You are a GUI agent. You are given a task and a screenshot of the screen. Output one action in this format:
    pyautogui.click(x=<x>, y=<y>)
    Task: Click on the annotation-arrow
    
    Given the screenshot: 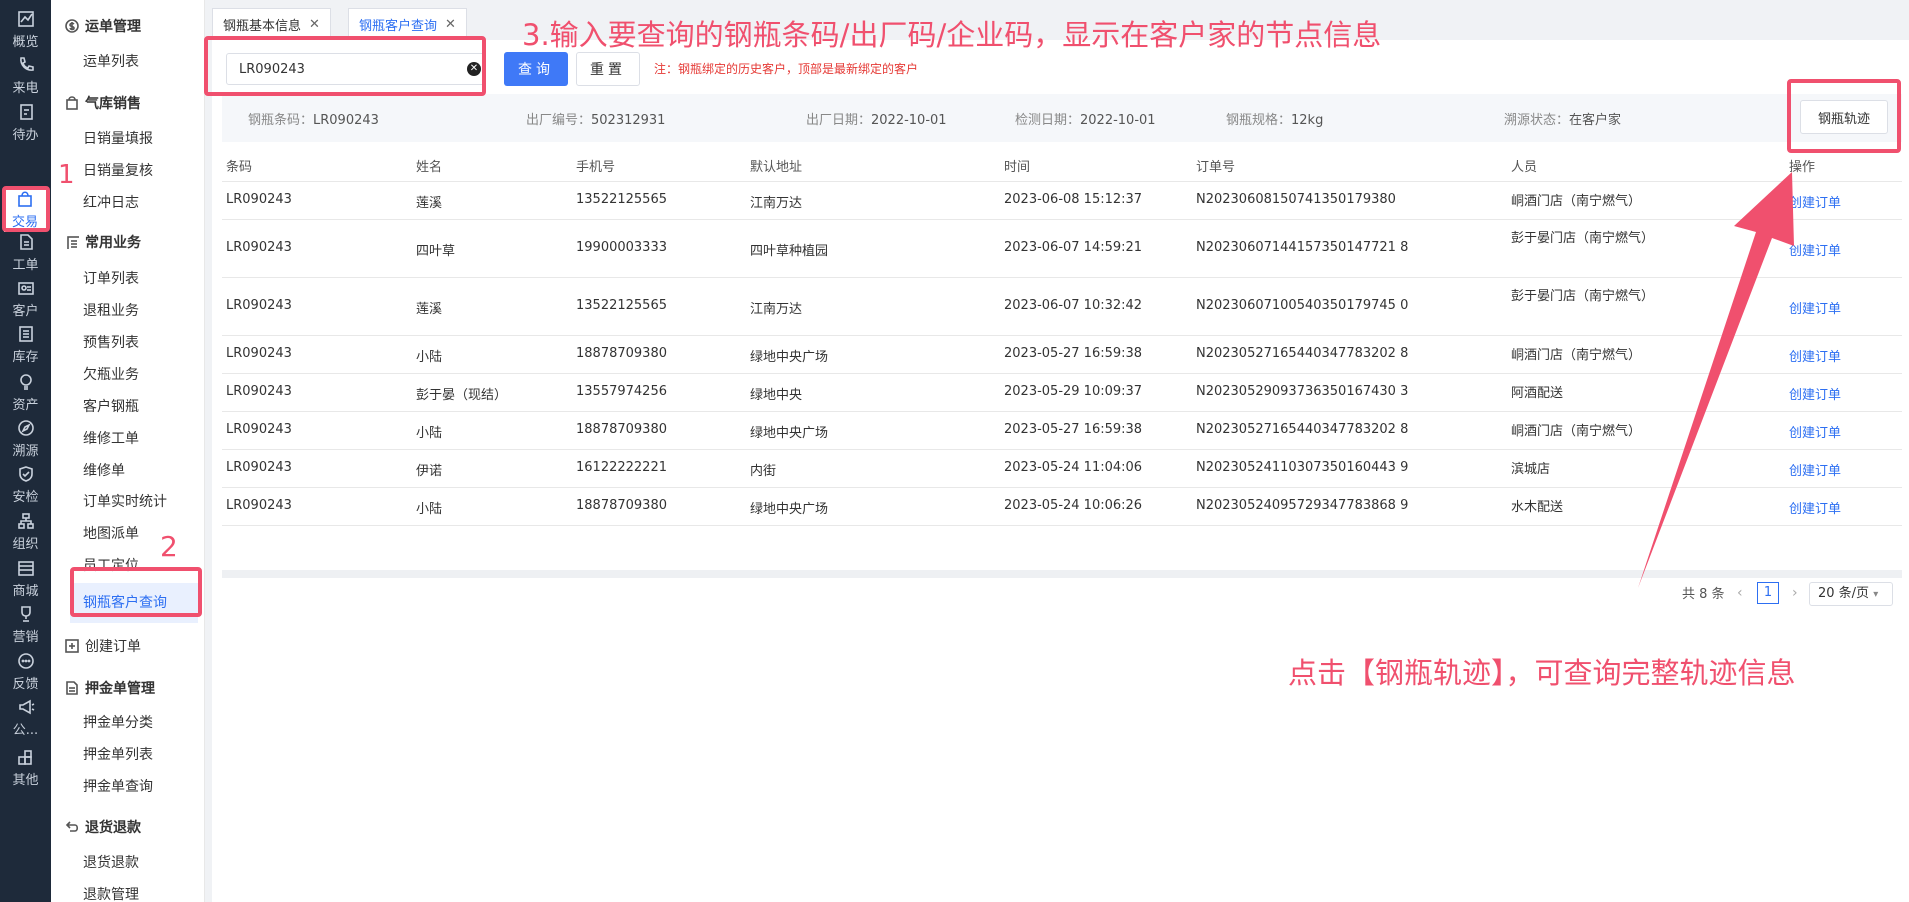 What is the action you would take?
    pyautogui.click(x=1716, y=380)
    